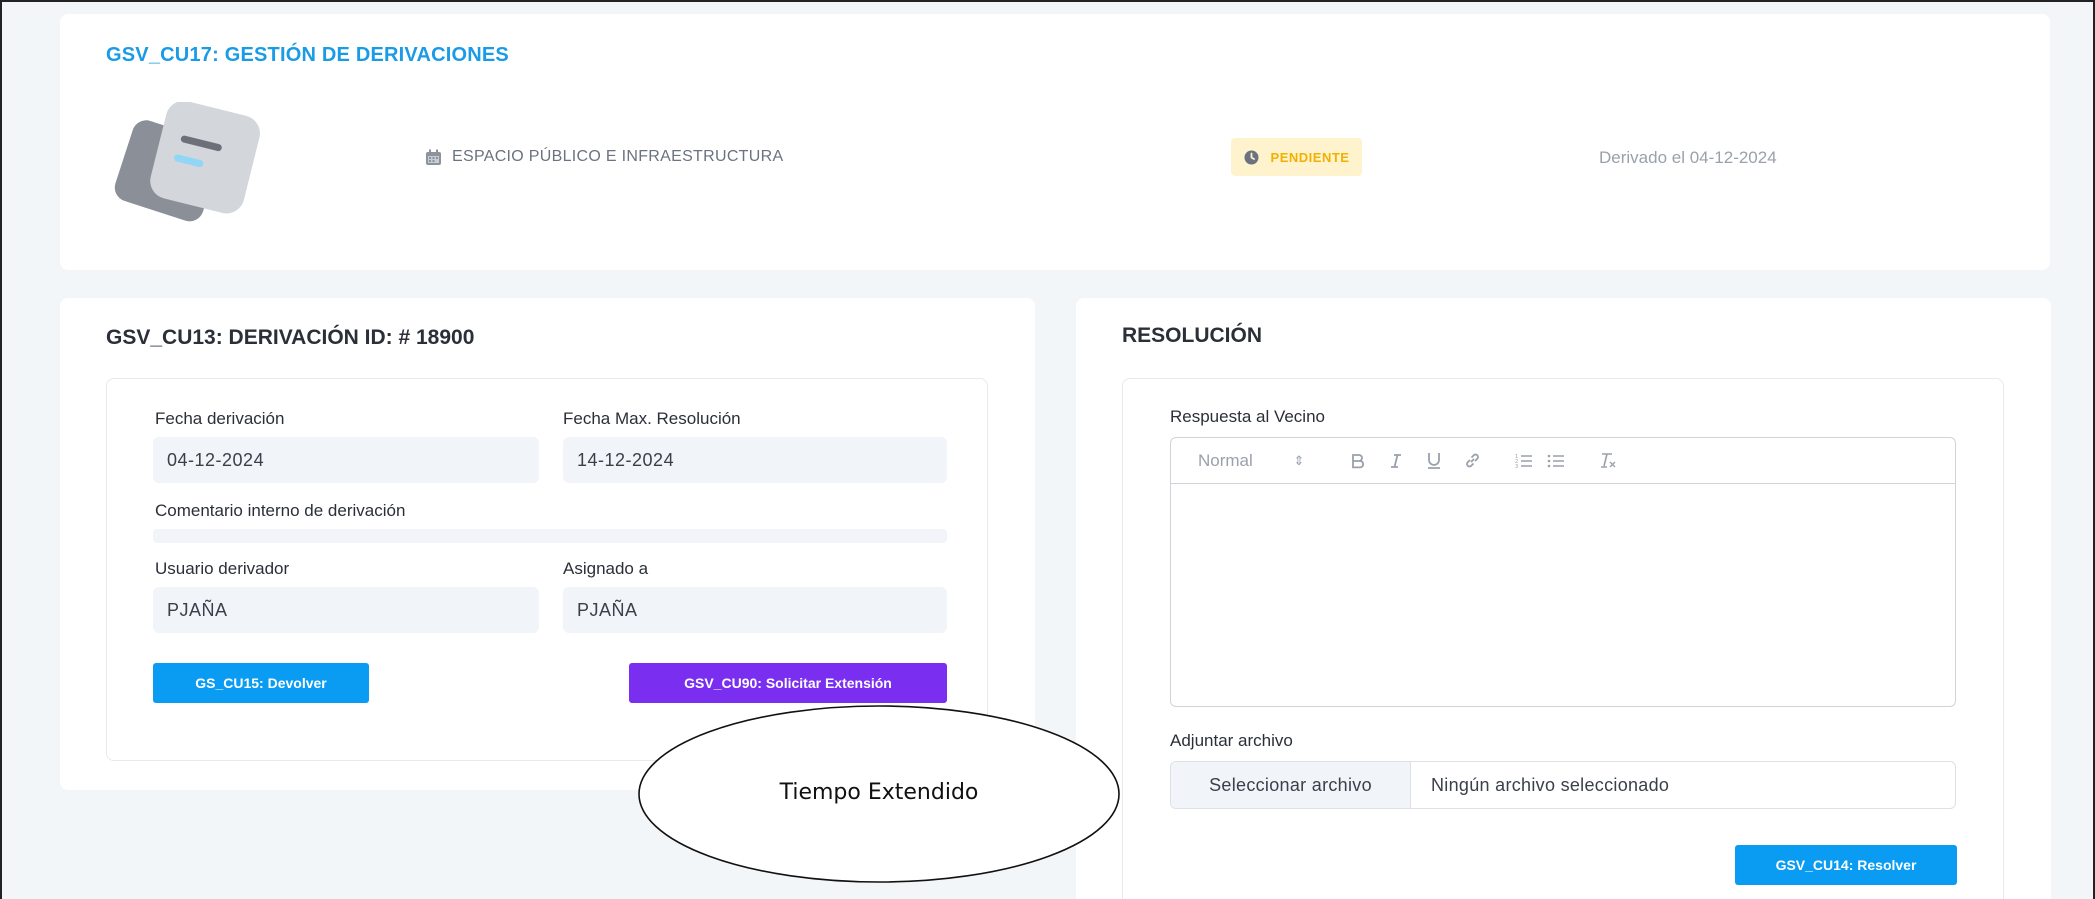 This screenshot has height=899, width=2095. I want to click on category-text: ESPACIO PÚBLICO E INFRAESTRUCTURA, so click(618, 156).